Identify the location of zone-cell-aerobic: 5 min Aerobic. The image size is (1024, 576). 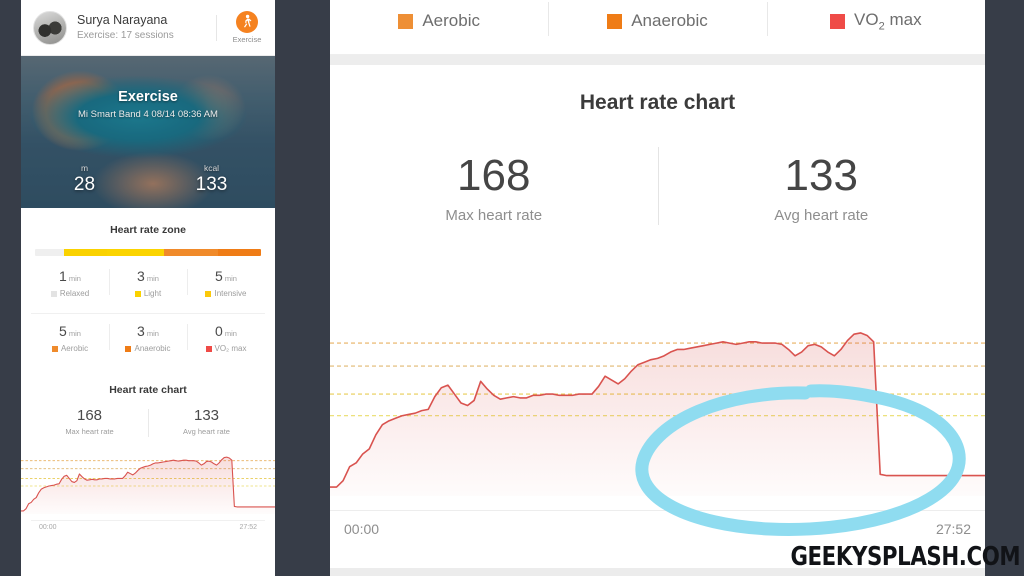
(70, 341).